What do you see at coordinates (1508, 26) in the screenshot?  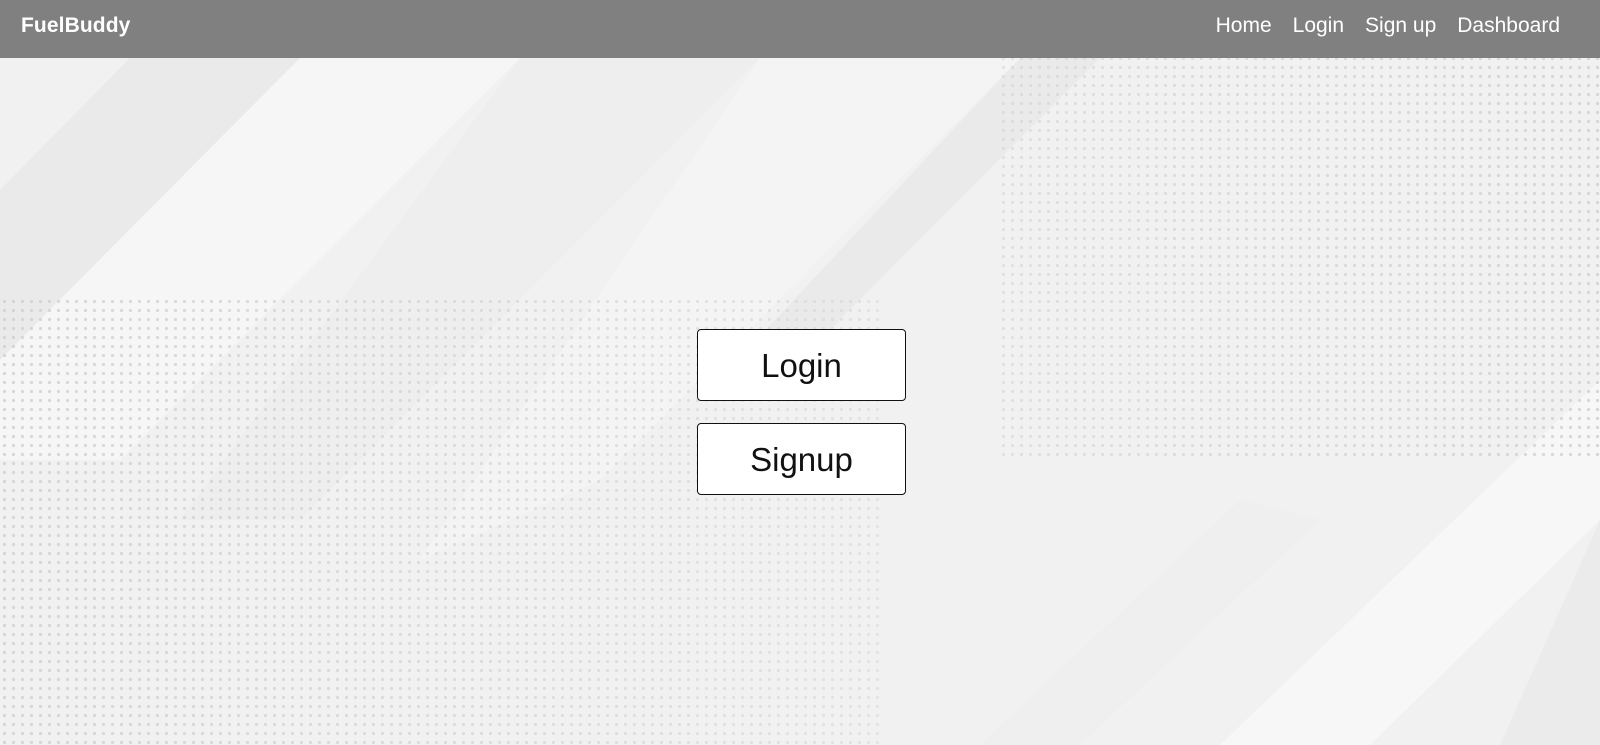 I see `nav-dashboard-link: Dashboard` at bounding box center [1508, 26].